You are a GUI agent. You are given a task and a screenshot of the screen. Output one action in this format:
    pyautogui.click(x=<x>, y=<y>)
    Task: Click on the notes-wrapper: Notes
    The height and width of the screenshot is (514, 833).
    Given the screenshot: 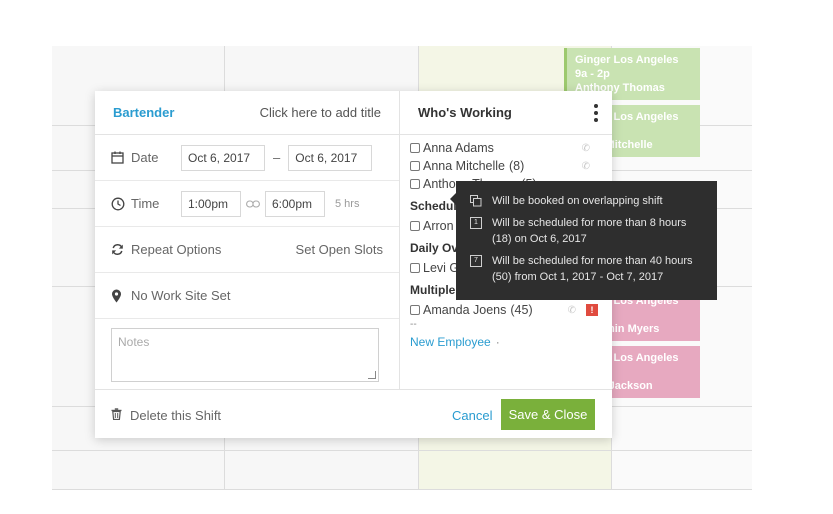 What is the action you would take?
    pyautogui.click(x=247, y=355)
    